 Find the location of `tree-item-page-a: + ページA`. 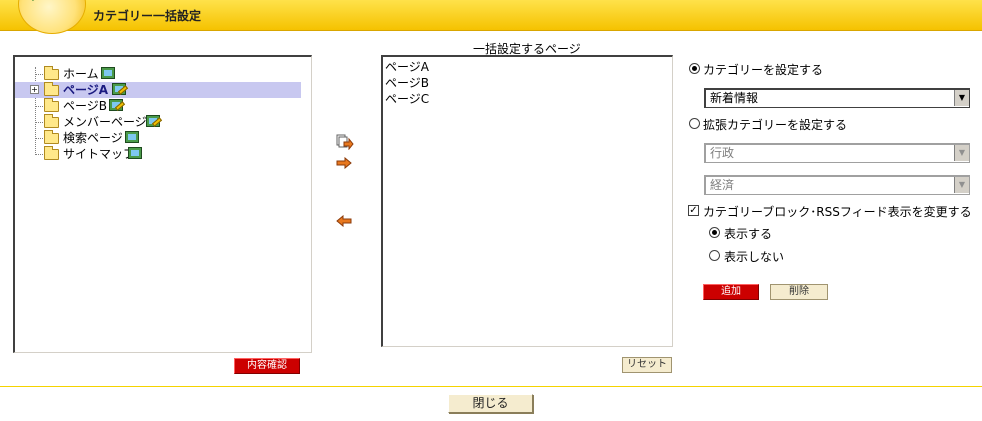

tree-item-page-a: + ページA is located at coordinates (158, 90).